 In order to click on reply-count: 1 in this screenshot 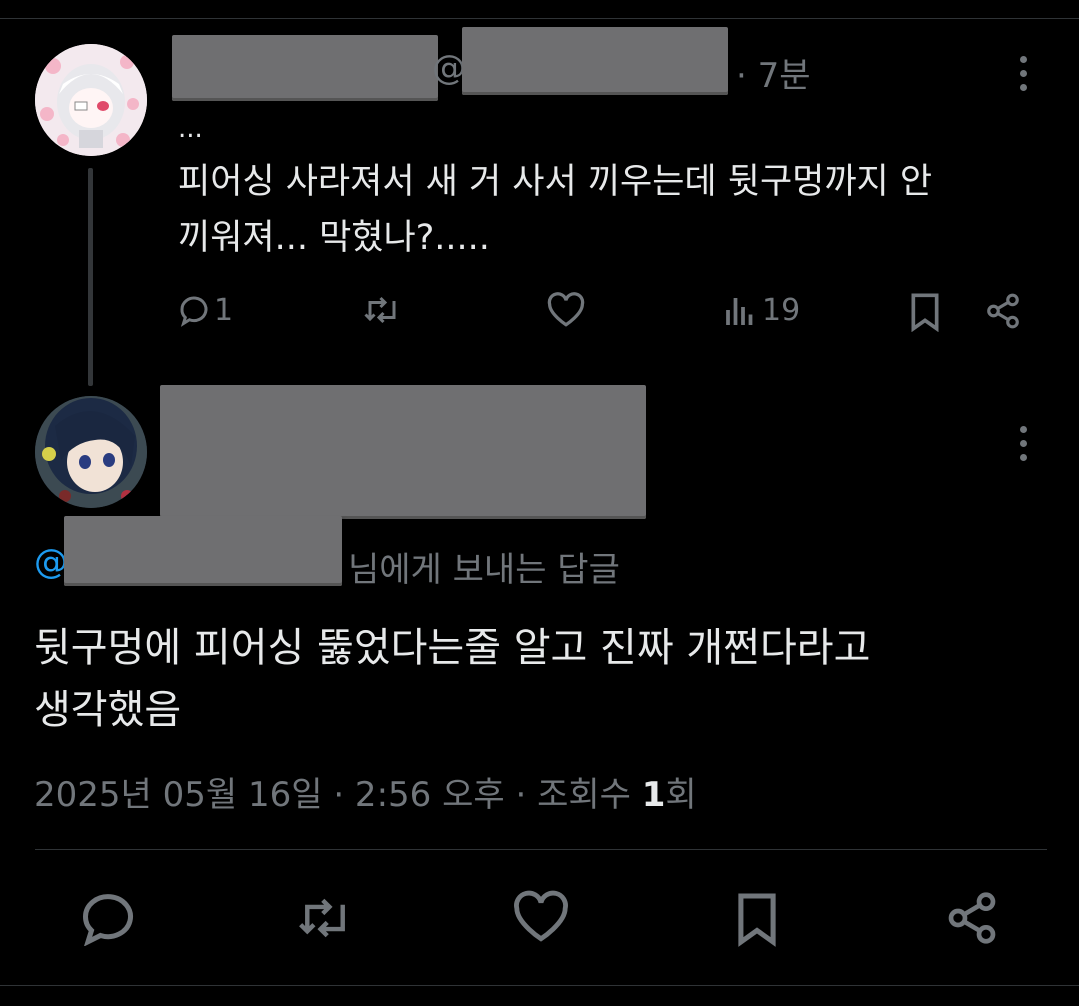, I will do `click(224, 310)`.